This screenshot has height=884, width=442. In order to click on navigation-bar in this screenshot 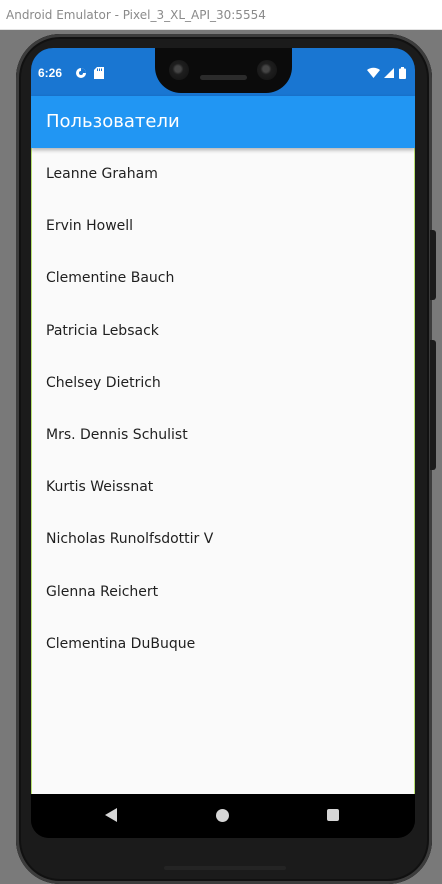, I will do `click(223, 816)`.